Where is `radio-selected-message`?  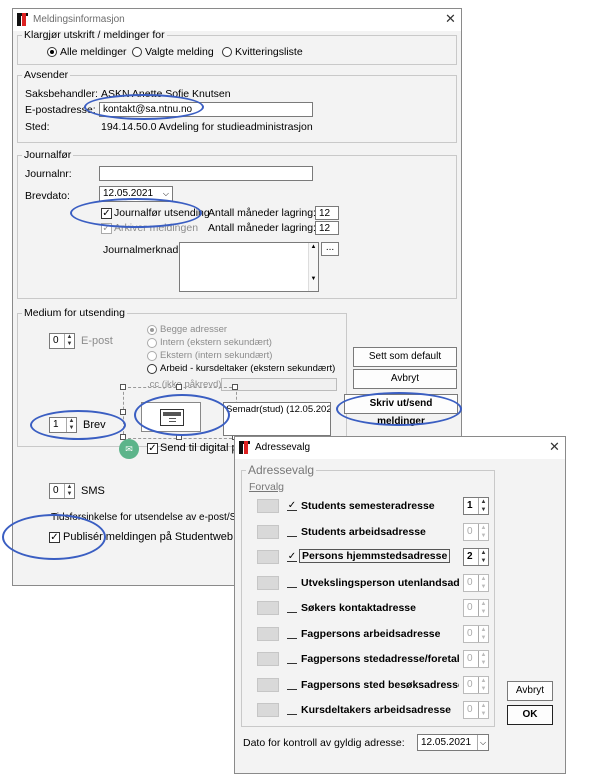 radio-selected-message is located at coordinates (137, 52).